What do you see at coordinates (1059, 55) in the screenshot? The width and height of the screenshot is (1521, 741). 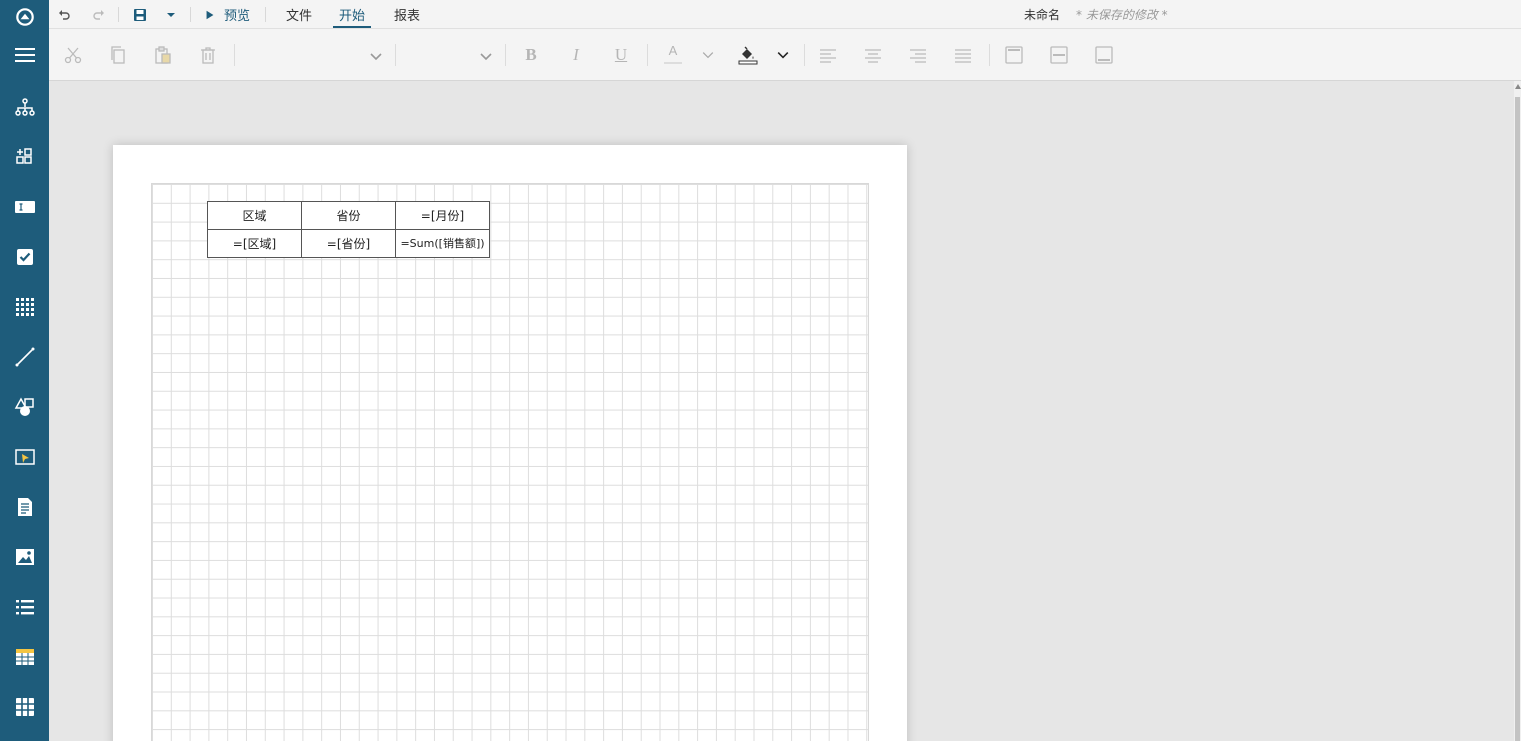 I see `valign-middle-icon` at bounding box center [1059, 55].